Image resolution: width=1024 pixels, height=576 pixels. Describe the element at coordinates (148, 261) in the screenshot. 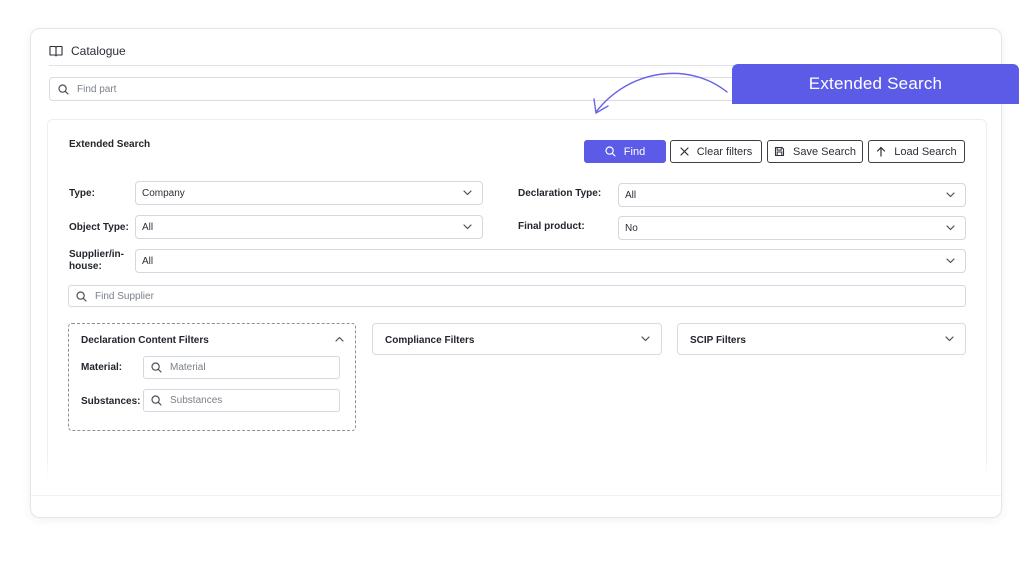

I see `supplier-inhouse-value: All` at that location.